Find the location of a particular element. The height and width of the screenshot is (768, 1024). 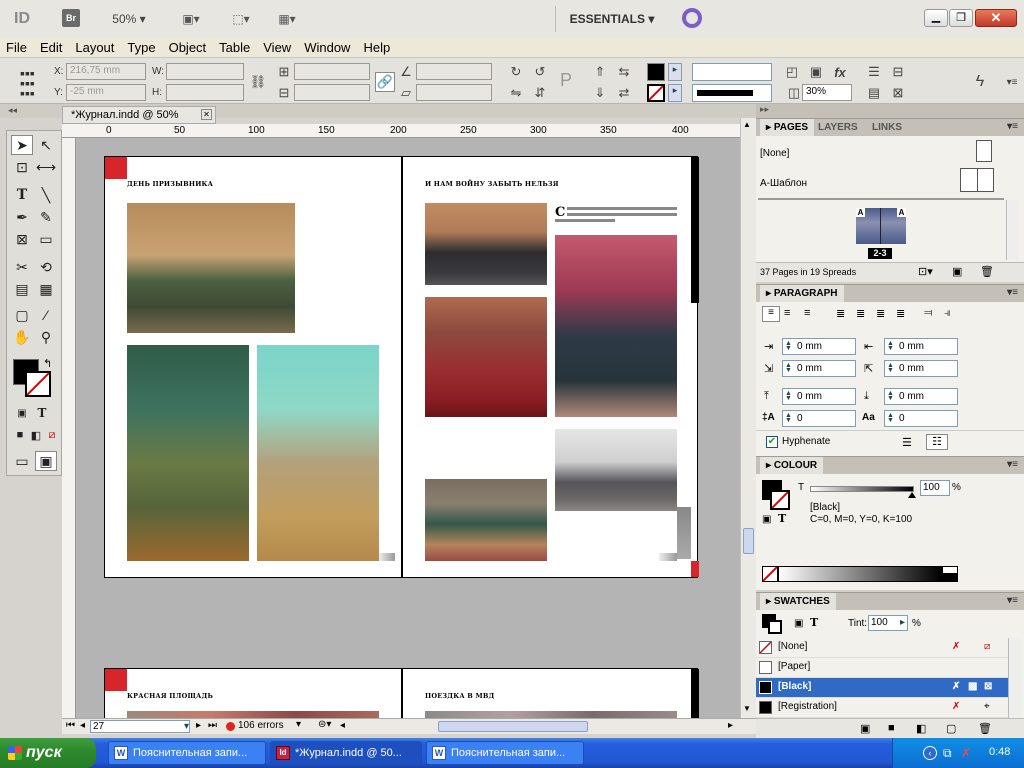

rotation-field is located at coordinates (454, 71).